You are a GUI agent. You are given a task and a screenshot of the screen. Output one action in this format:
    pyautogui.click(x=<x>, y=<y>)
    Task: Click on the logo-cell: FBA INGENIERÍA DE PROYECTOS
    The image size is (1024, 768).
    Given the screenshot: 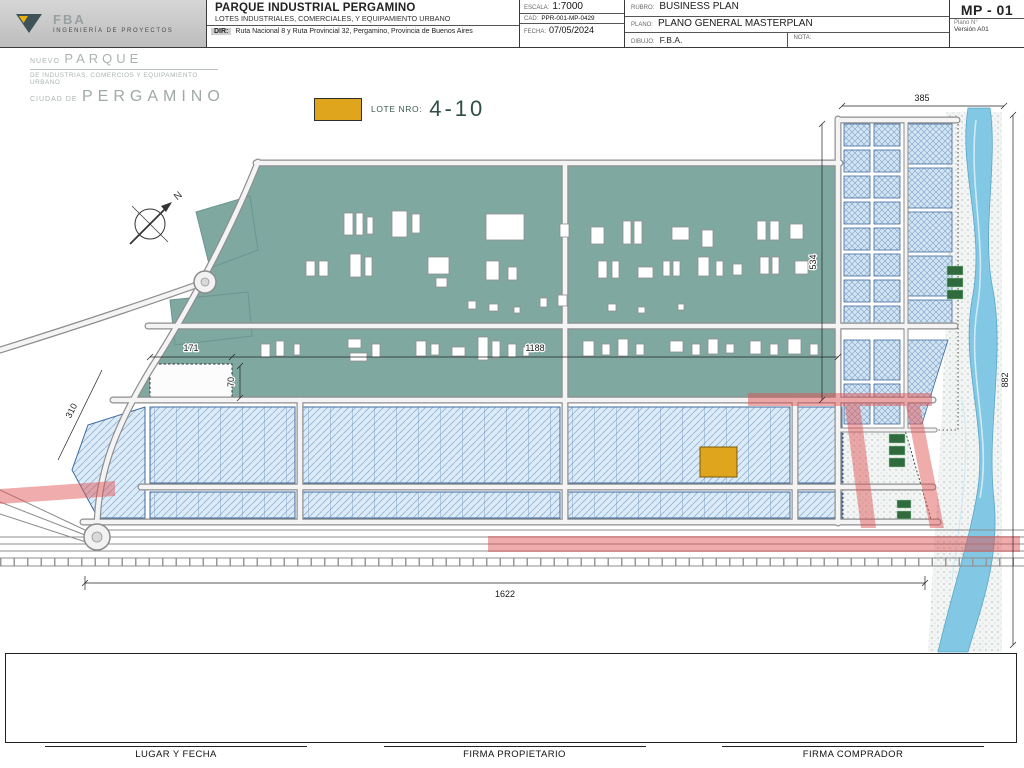 What is the action you would take?
    pyautogui.click(x=103, y=23)
    